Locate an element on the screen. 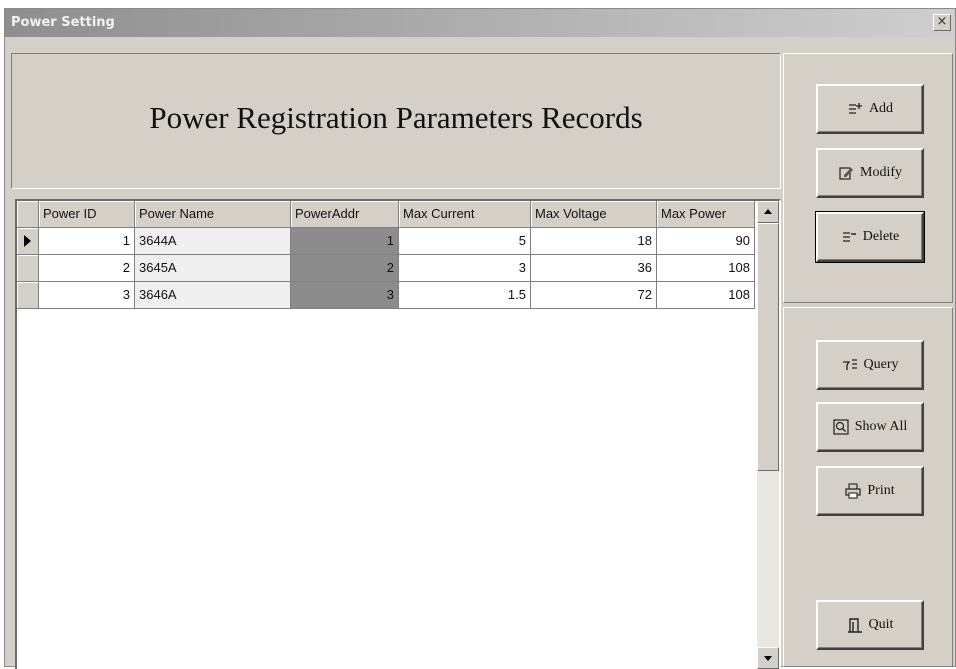 This screenshot has height=669, width=956. table-row: 3 3646A 3 1.5 72 108 is located at coordinates (386, 295).